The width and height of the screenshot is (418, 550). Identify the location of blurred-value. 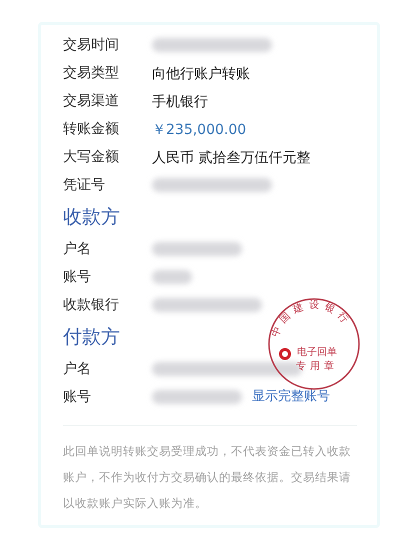
(172, 277).